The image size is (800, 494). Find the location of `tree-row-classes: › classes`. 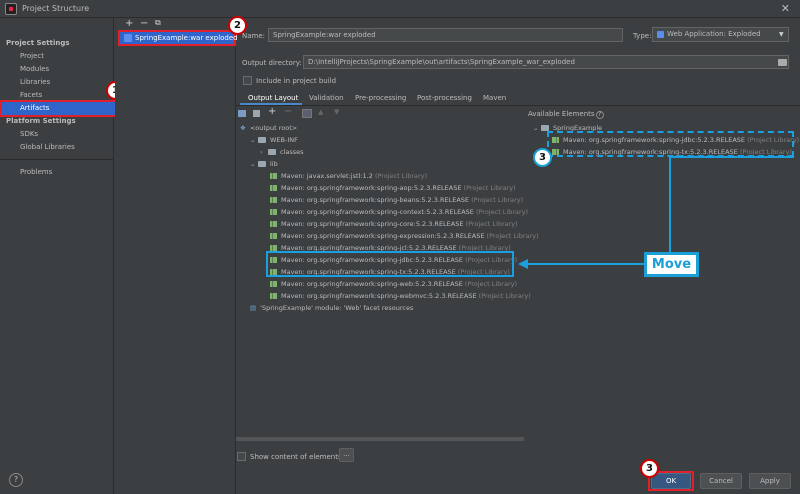

tree-row-classes: › classes is located at coordinates (282, 152).